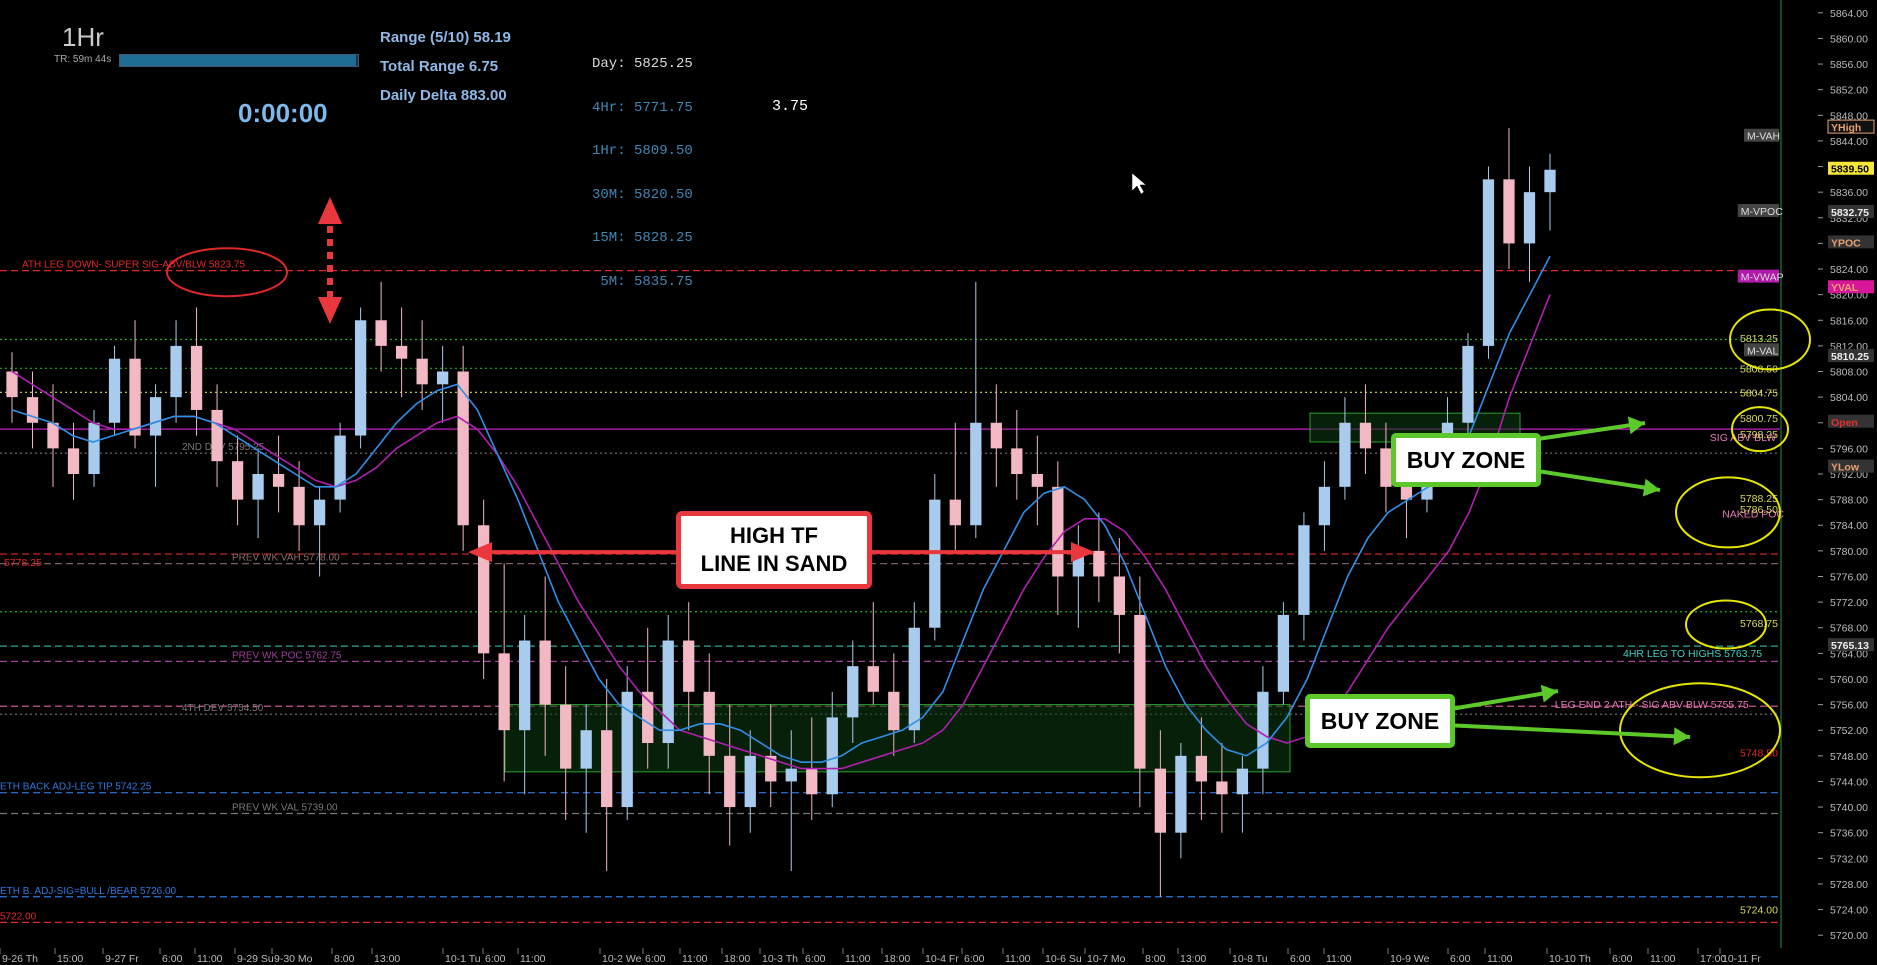 The height and width of the screenshot is (965, 1877). What do you see at coordinates (1410, 959) in the screenshot?
I see `x-tick-label: 10-9 We` at bounding box center [1410, 959].